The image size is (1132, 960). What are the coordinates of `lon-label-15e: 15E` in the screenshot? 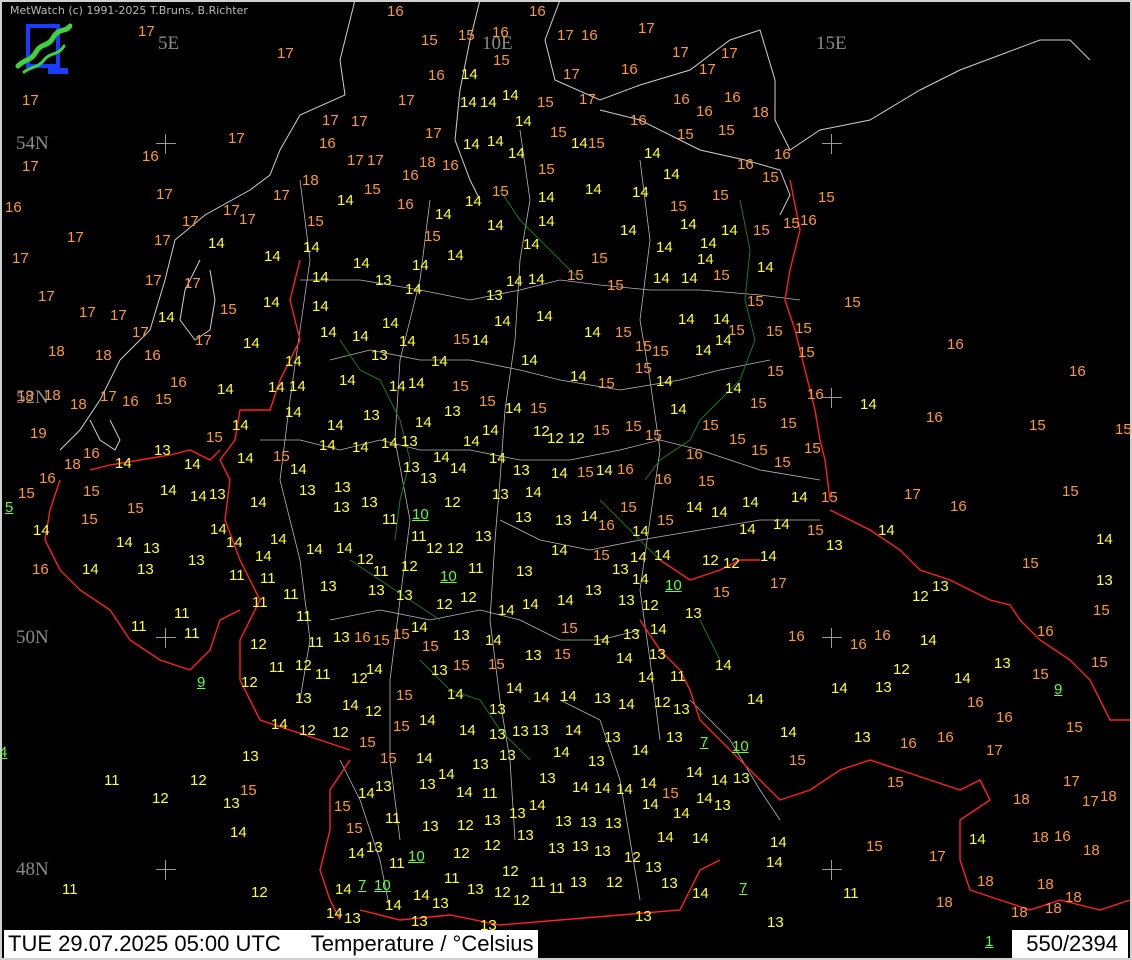 It's located at (831, 43).